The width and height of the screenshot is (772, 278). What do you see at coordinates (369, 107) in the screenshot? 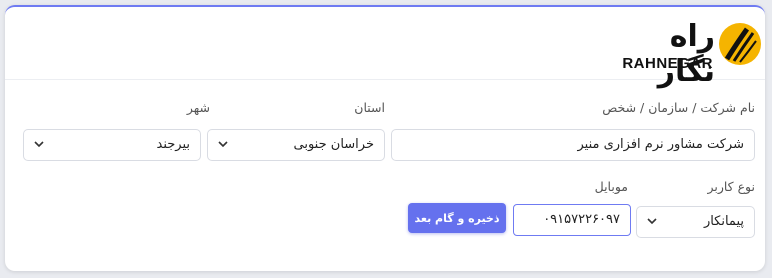
I see `province-label: استان` at bounding box center [369, 107].